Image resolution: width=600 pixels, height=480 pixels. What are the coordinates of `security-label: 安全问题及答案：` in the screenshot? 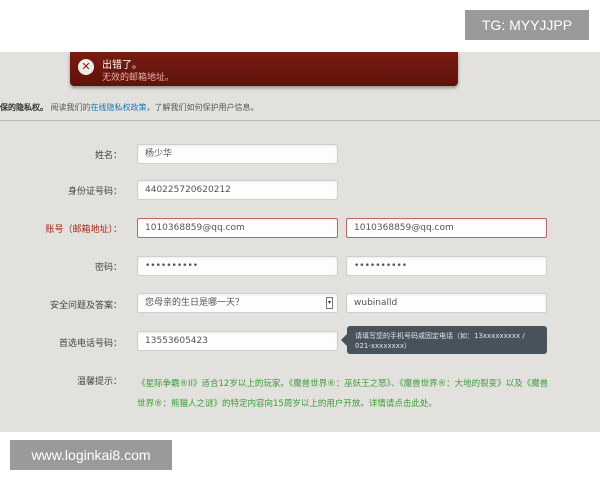 It's located at (85, 306).